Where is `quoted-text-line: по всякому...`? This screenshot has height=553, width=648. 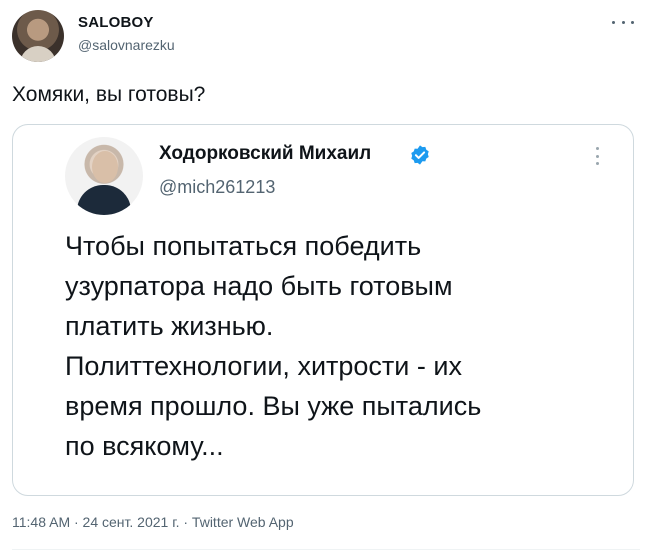 quoted-text-line: по всякому... is located at coordinates (144, 446).